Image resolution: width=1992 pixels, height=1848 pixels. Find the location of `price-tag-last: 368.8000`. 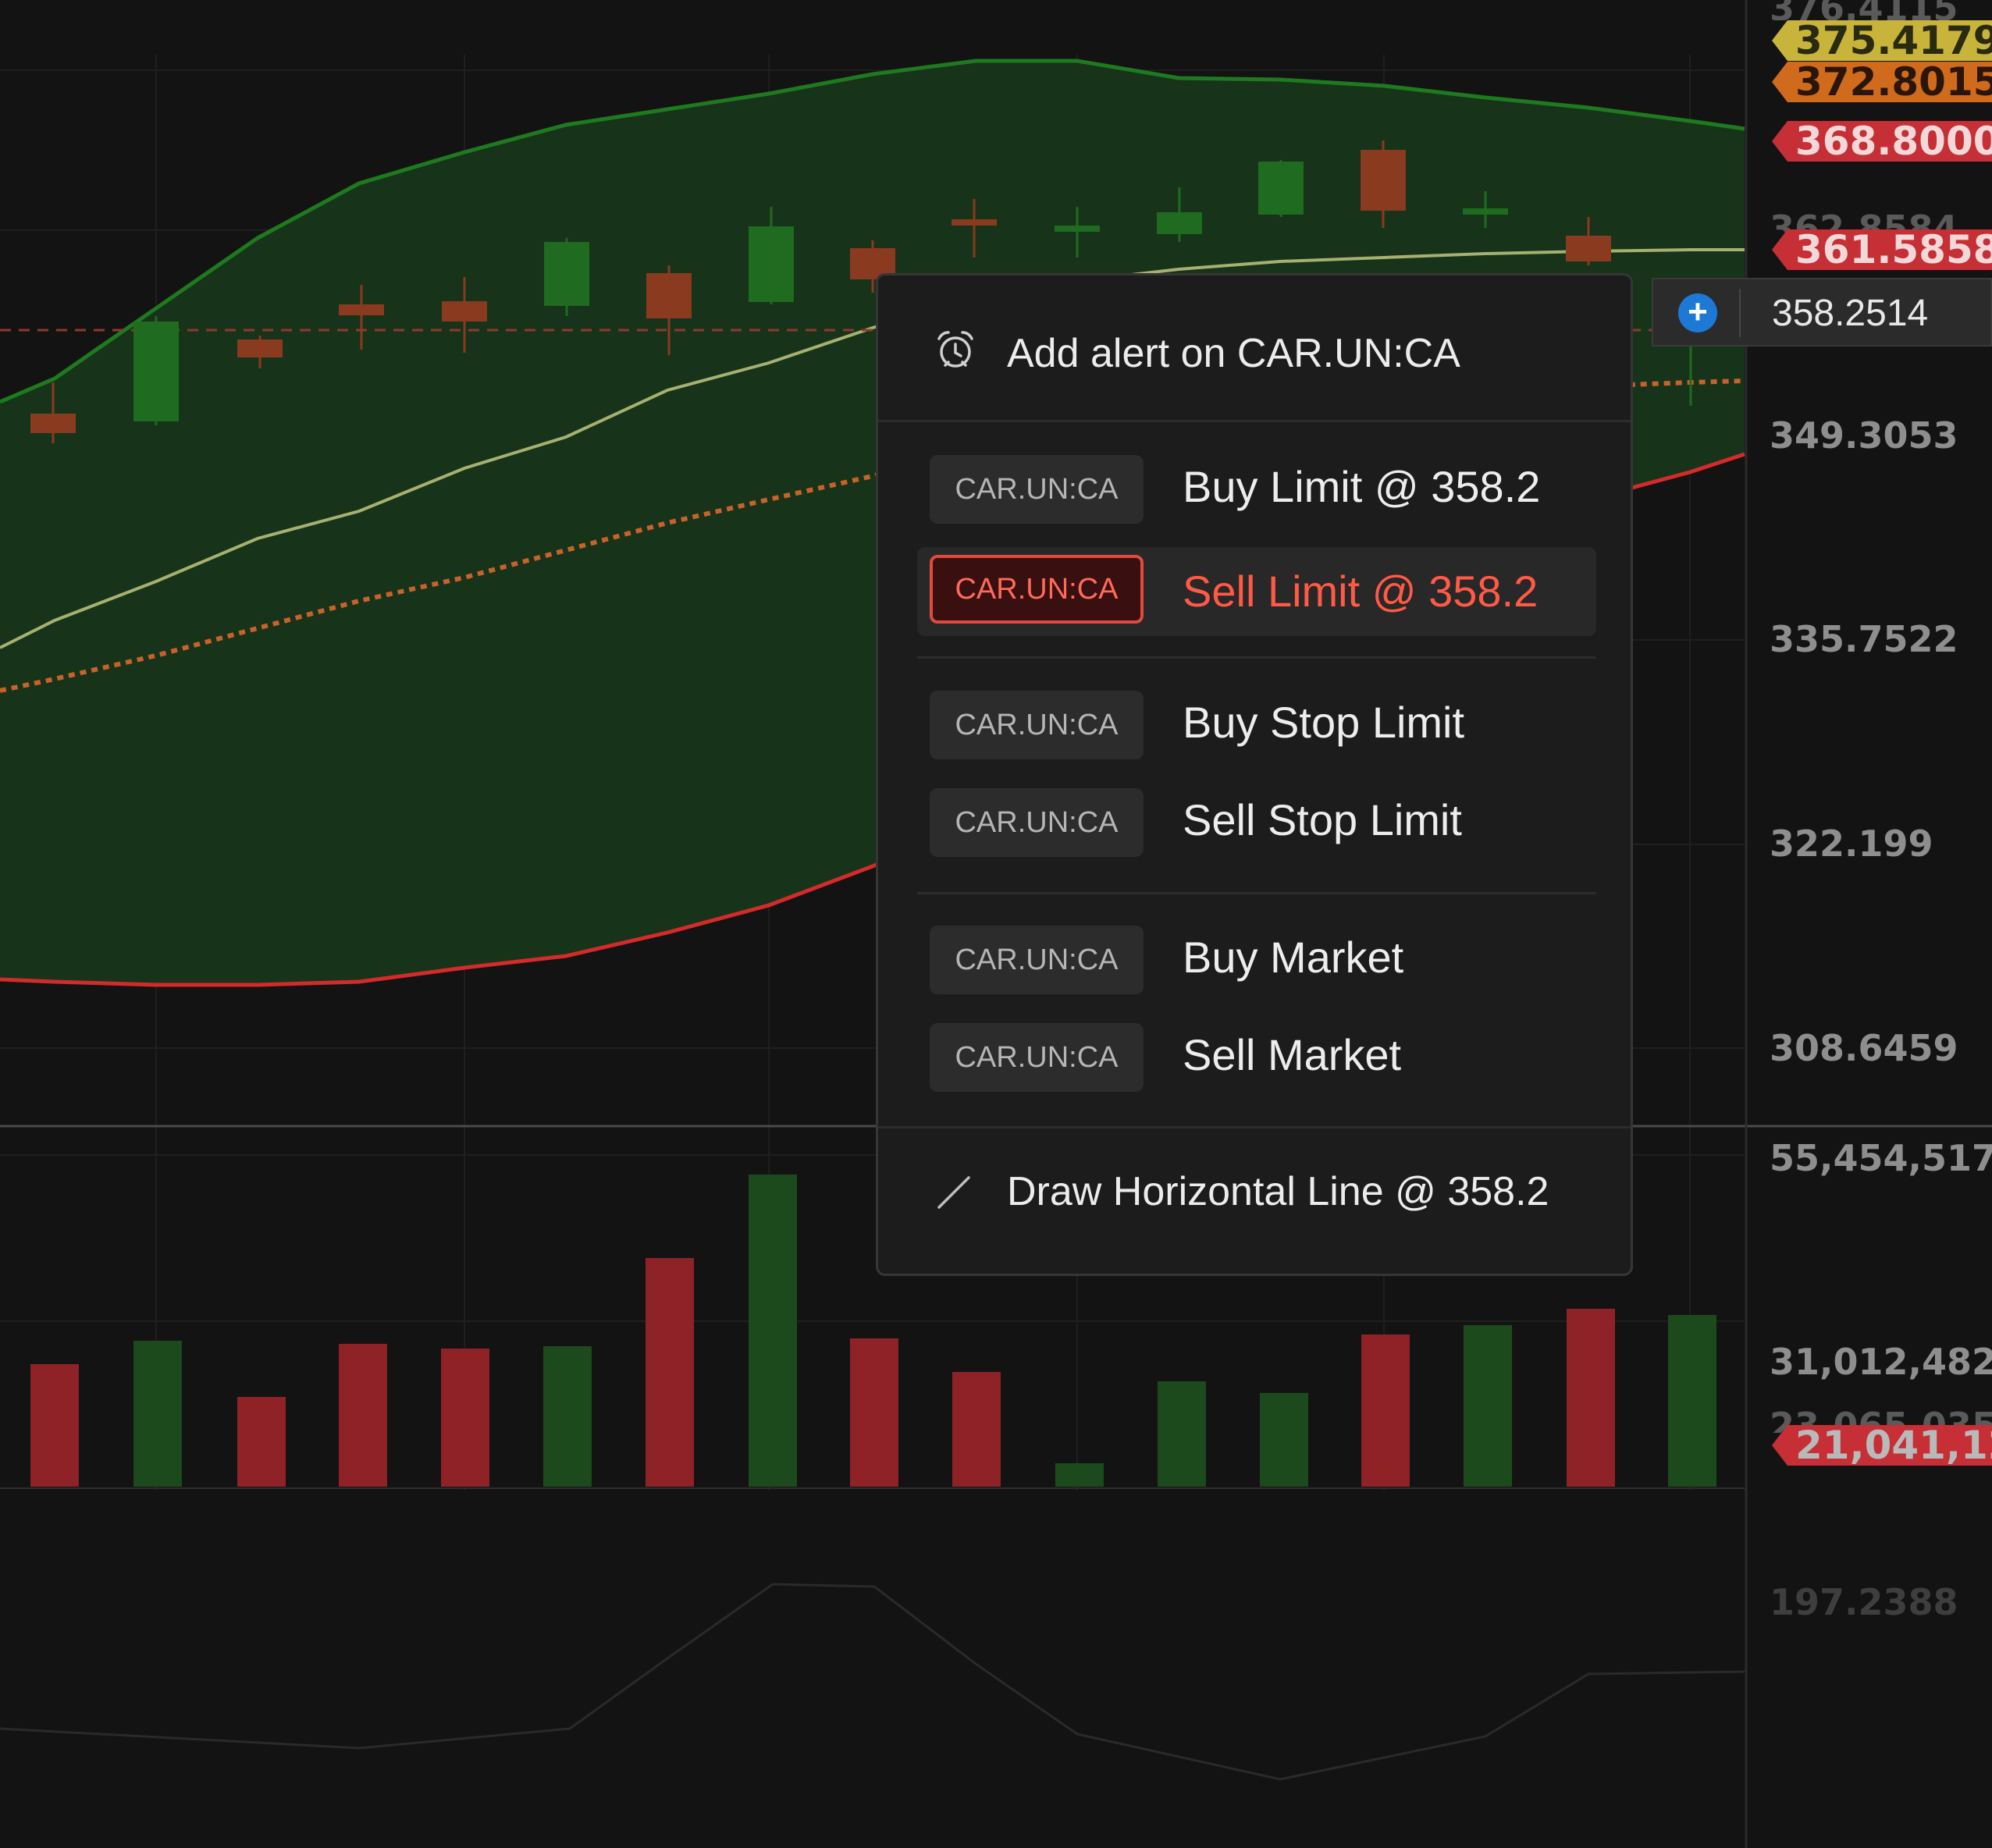

price-tag-last: 368.8000 is located at coordinates (1882, 141).